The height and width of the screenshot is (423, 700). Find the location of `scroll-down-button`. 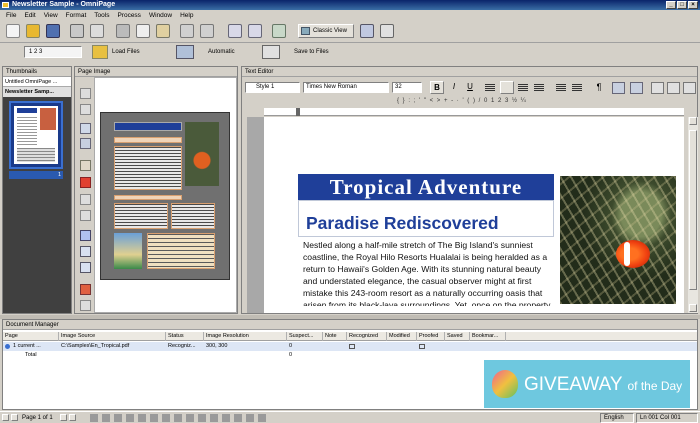

scroll-down-button is located at coordinates (693, 308).